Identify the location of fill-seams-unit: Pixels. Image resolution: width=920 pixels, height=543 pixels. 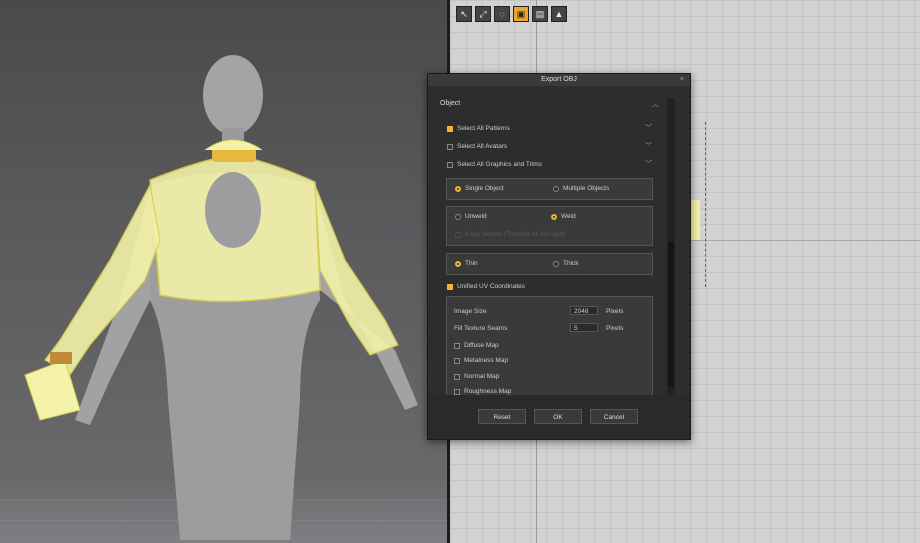
(615, 328).